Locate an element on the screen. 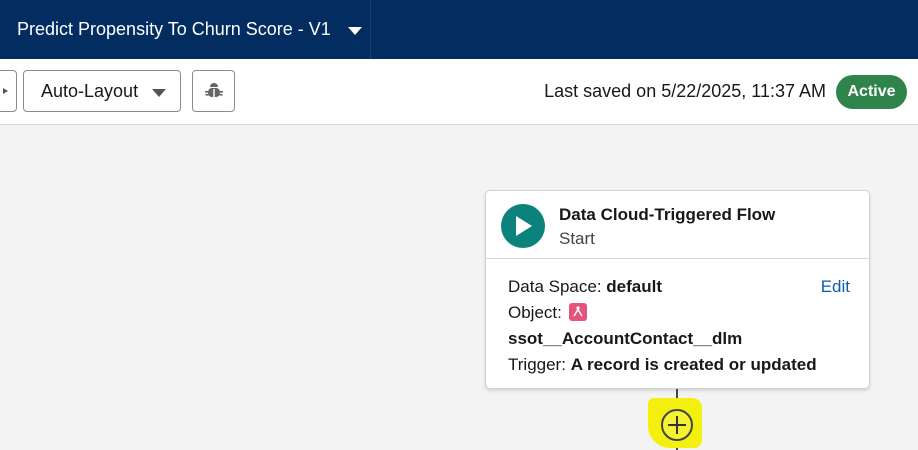  data-model-object-icon is located at coordinates (577, 312).